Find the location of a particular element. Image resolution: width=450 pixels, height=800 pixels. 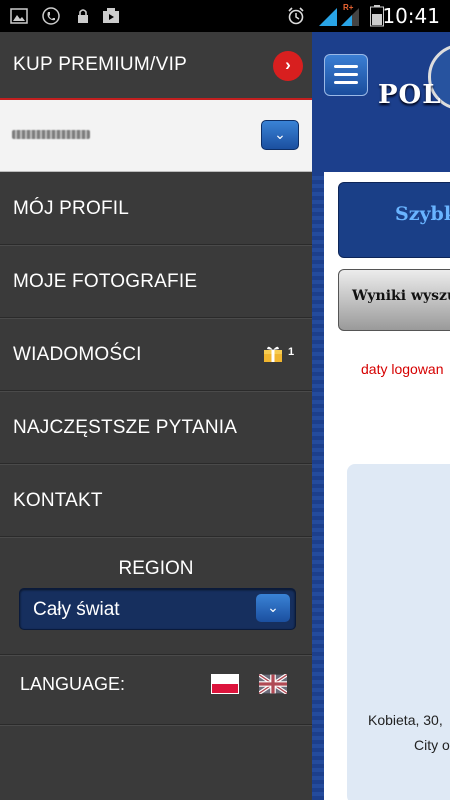

language-label: LANGUAGE: is located at coordinates (73, 684).